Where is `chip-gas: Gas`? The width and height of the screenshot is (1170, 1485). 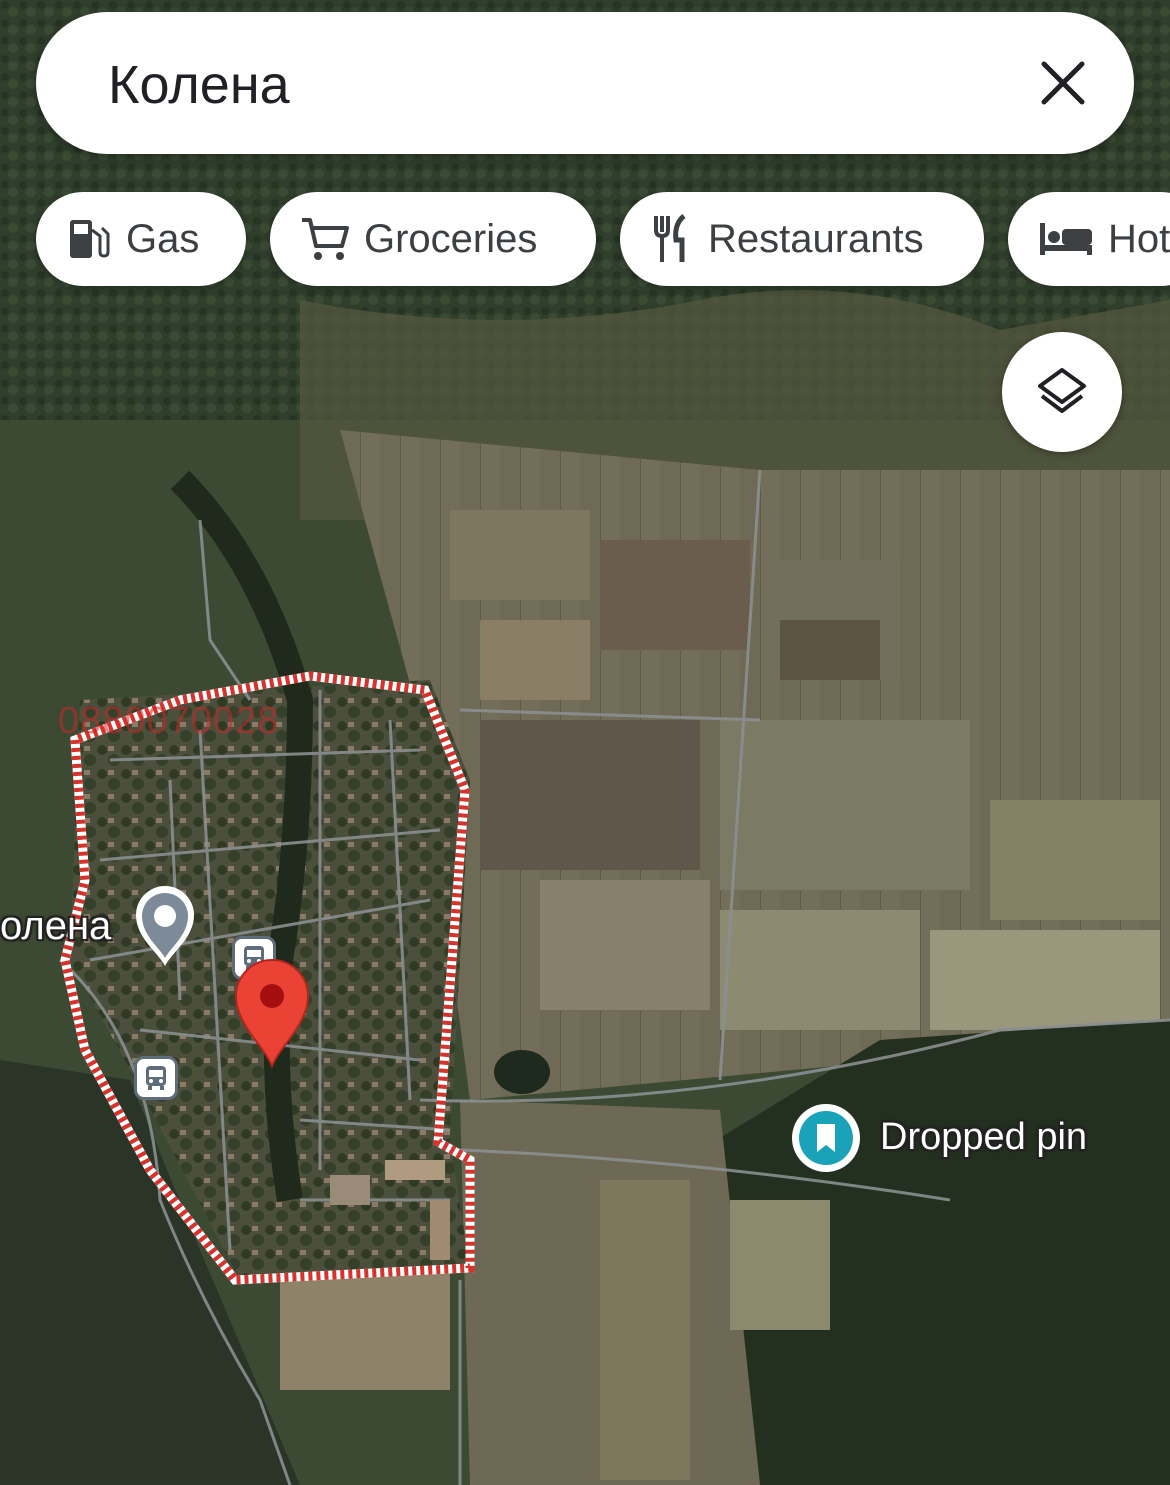 chip-gas: Gas is located at coordinates (141, 239).